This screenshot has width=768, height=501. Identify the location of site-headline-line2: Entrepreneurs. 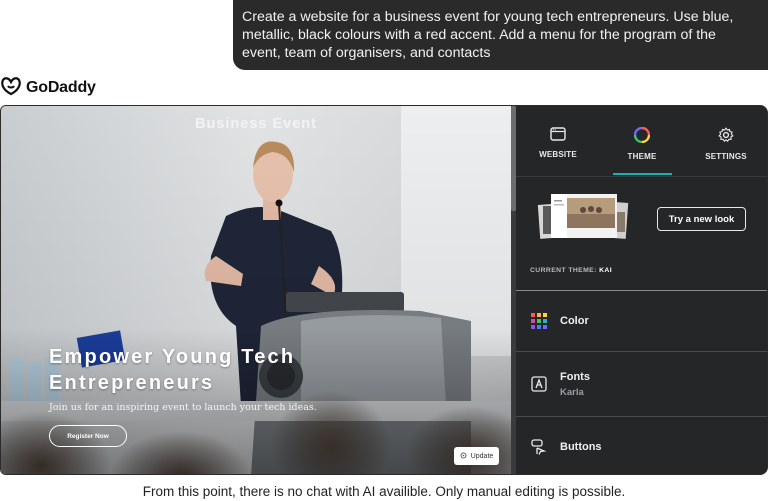
(132, 383).